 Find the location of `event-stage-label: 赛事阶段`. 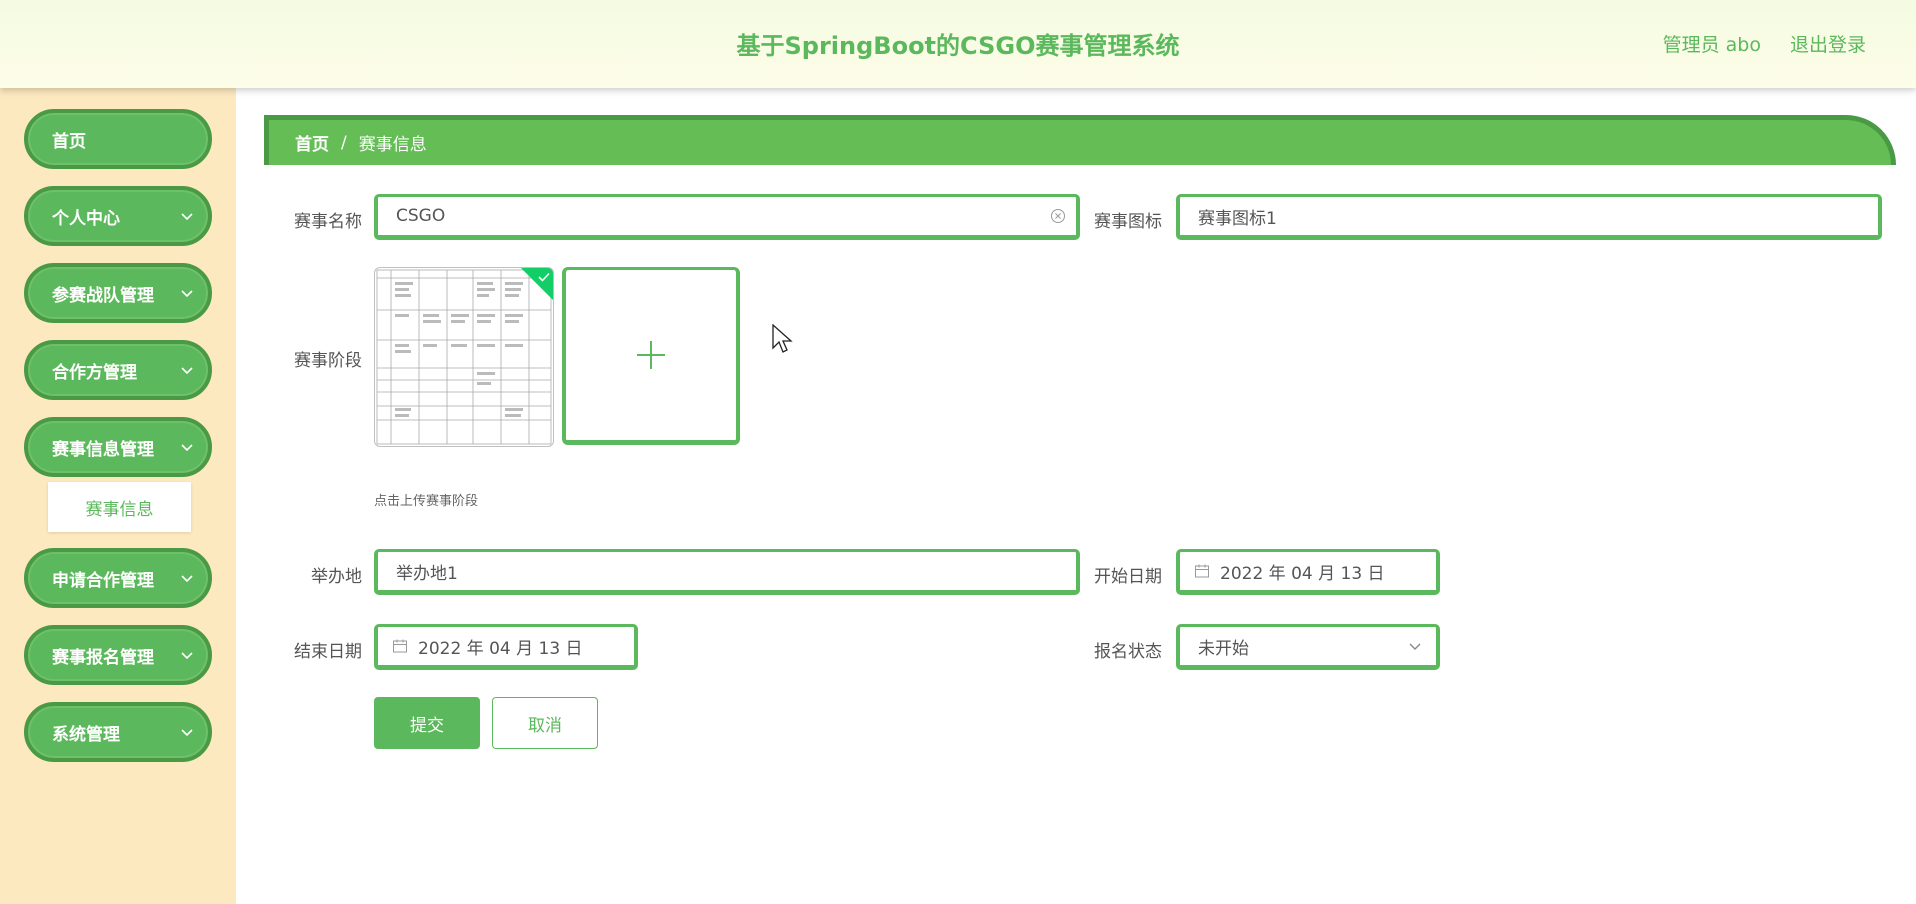

event-stage-label: 赛事阶段 is located at coordinates (328, 361).